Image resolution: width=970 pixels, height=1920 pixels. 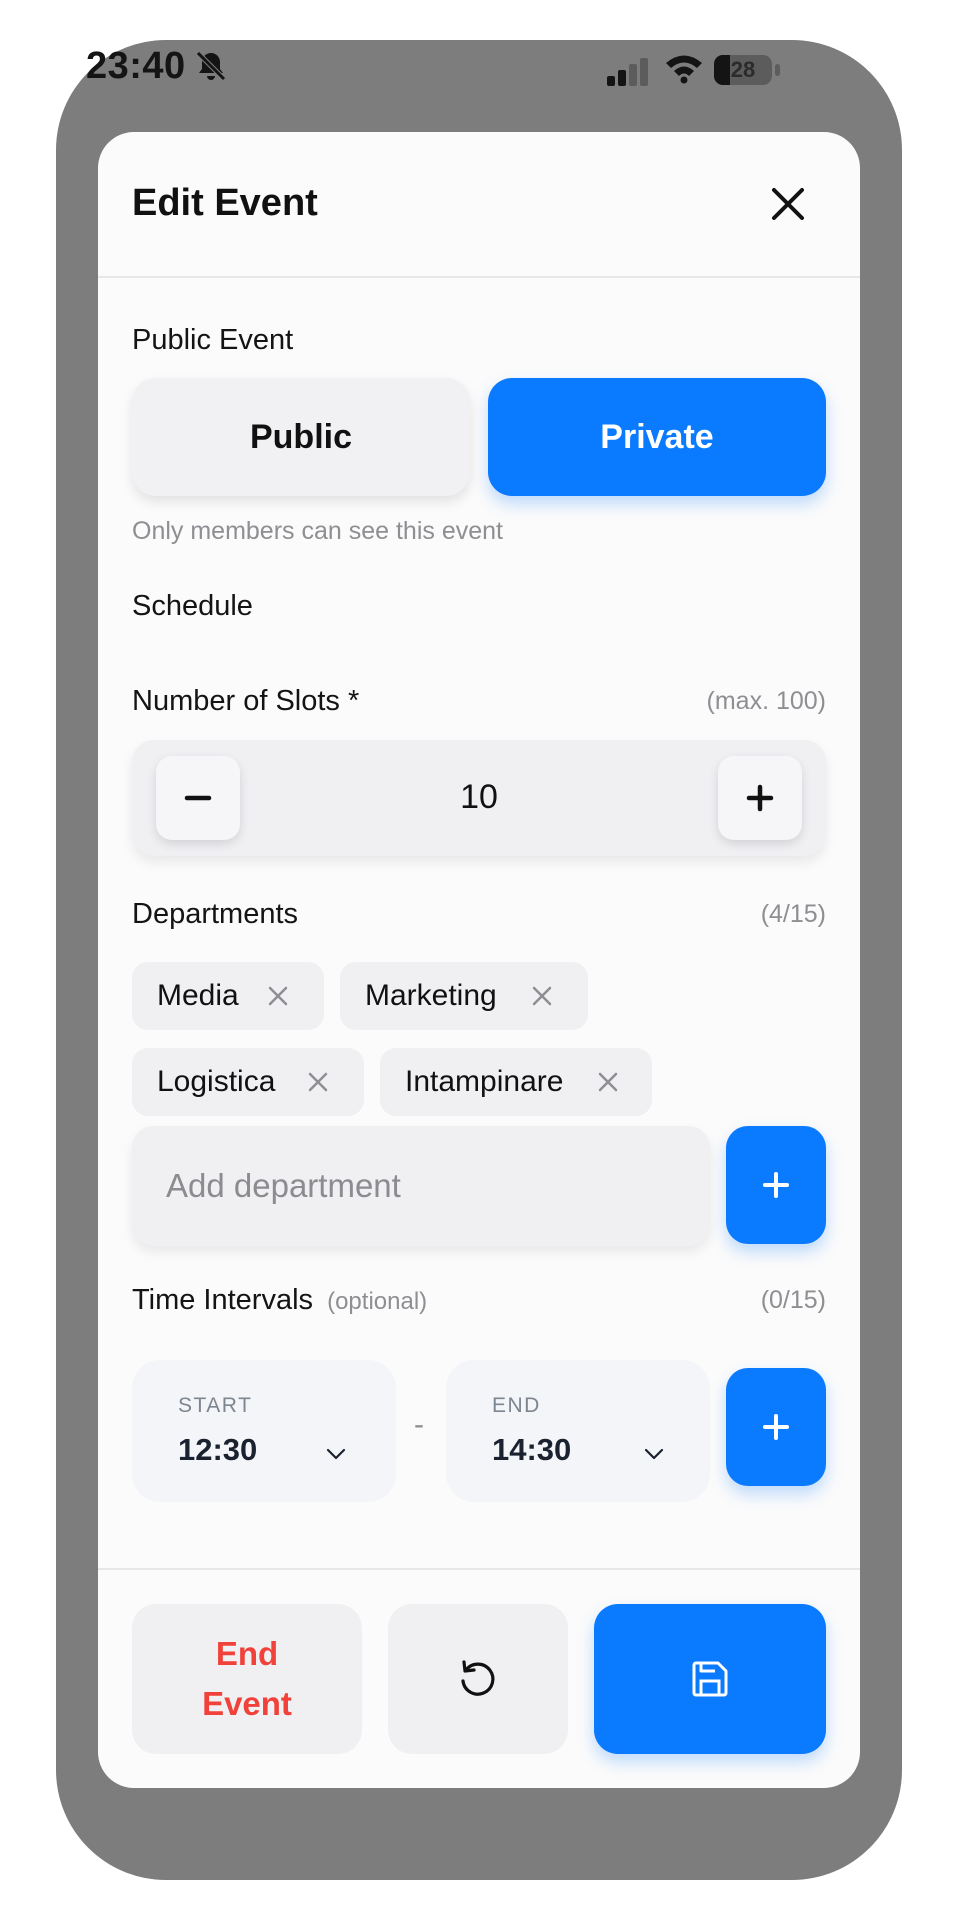 I want to click on department-chip: Intampinare, so click(x=516, y=1082).